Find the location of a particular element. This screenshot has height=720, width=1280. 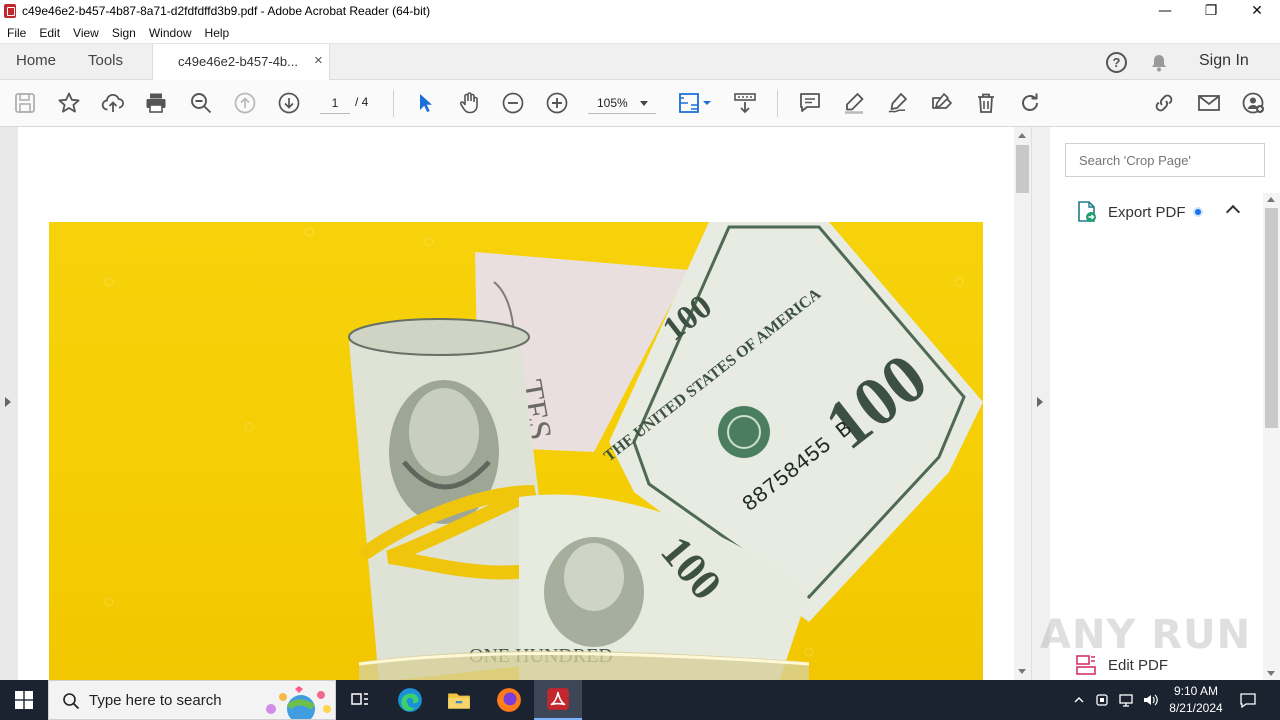

taskbar-search: Type here to search is located at coordinates (192, 700).